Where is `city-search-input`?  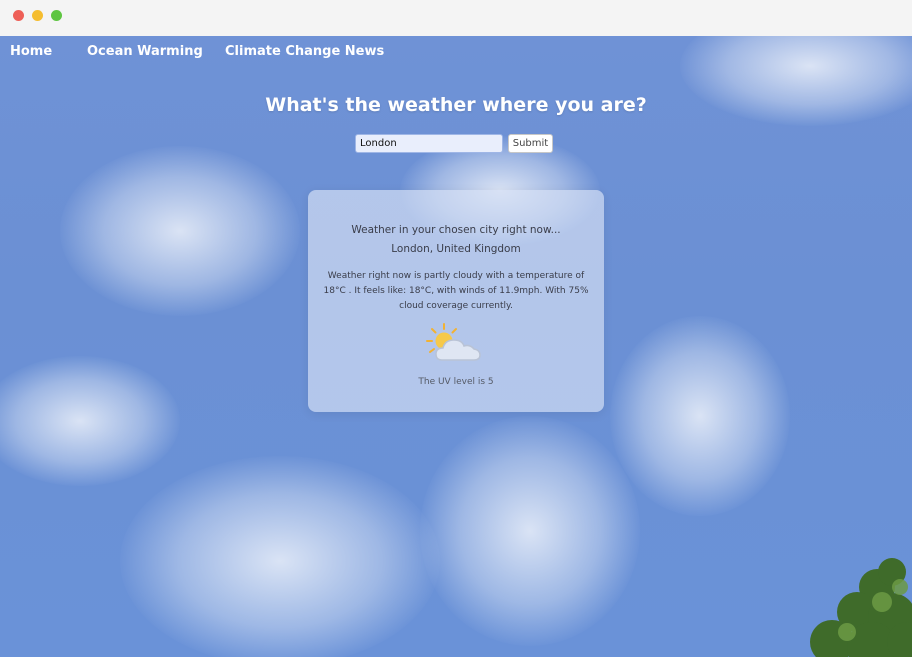
city-search-input is located at coordinates (429, 143).